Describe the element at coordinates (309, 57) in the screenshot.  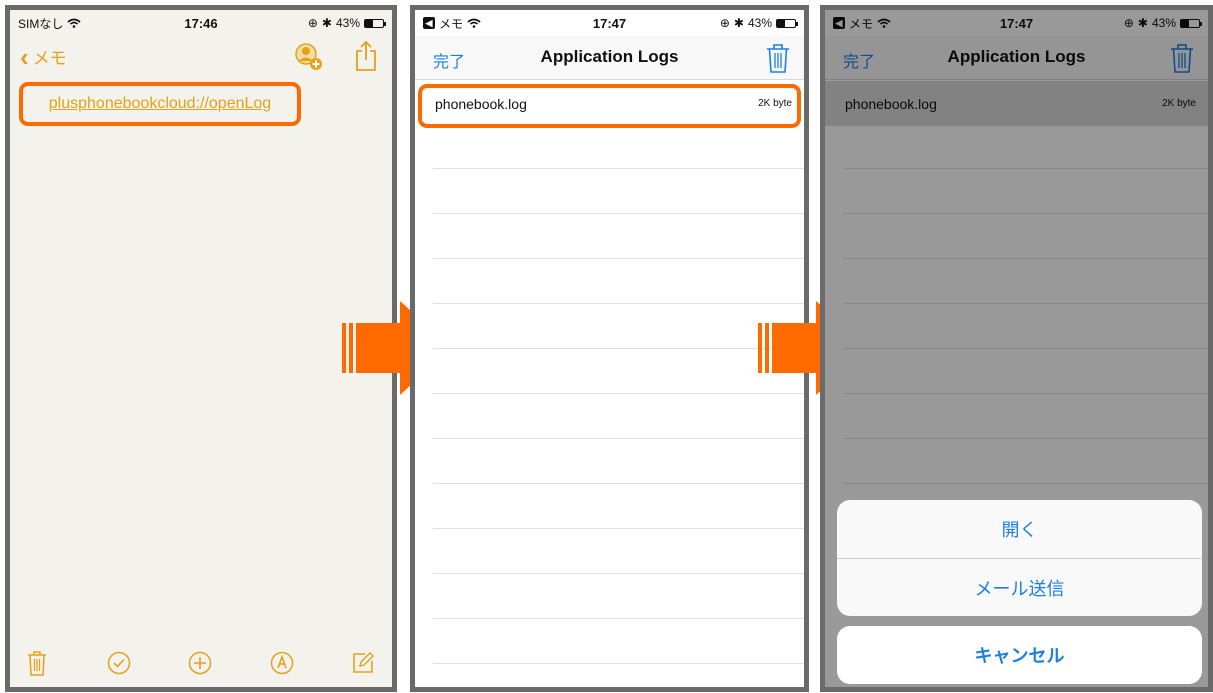
I see `add-person-icon` at that location.